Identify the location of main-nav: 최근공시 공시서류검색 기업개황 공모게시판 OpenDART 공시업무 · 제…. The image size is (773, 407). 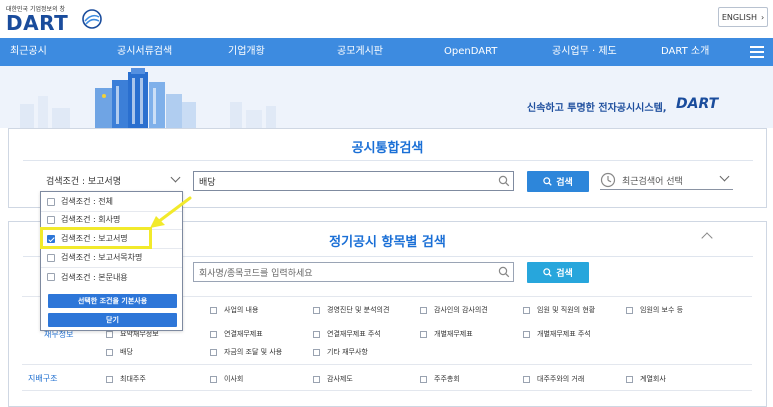
(386, 52).